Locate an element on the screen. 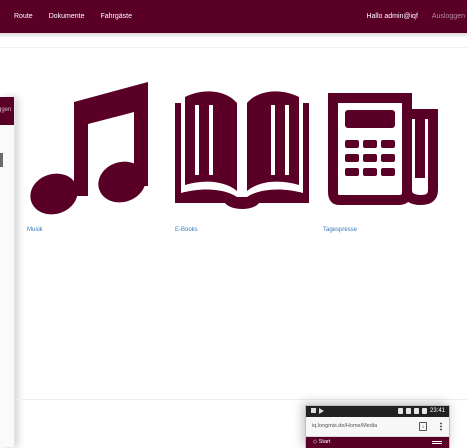 The width and height of the screenshot is (467, 448). media-tile-musik: Musik is located at coordinates (91, 155).